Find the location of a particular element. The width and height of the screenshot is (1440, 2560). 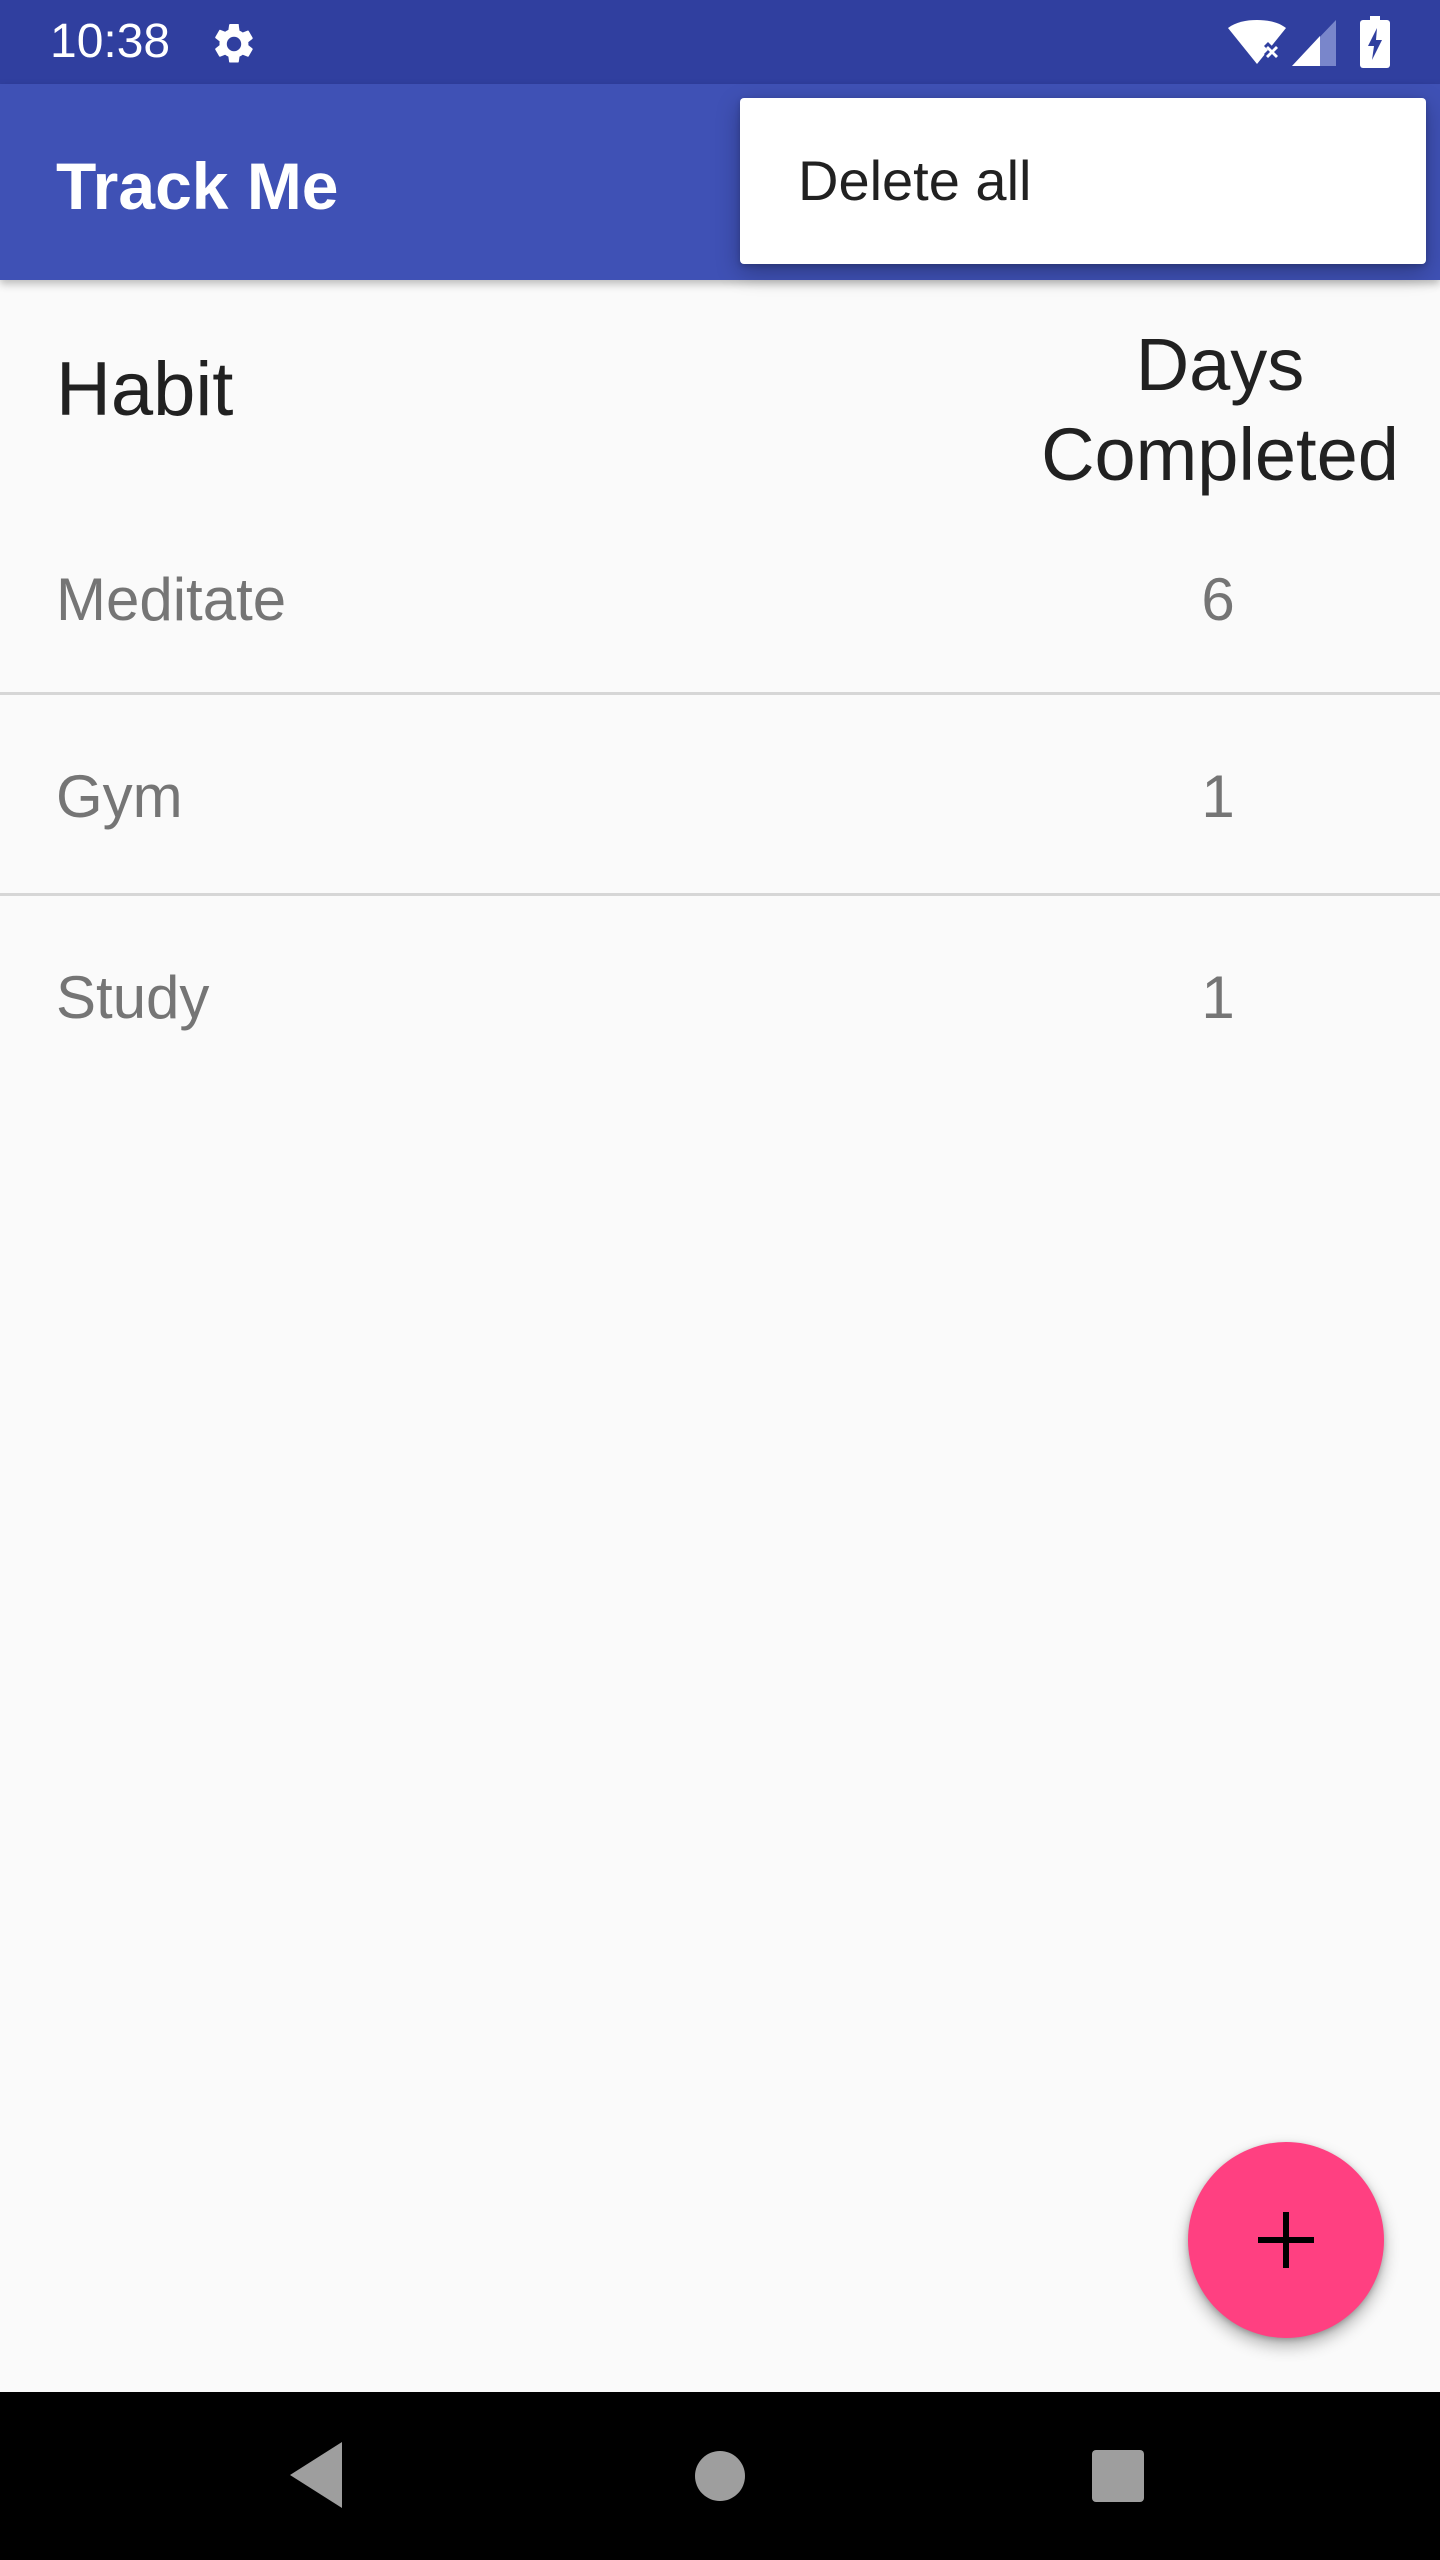

navigation-bar is located at coordinates (720, 2476).